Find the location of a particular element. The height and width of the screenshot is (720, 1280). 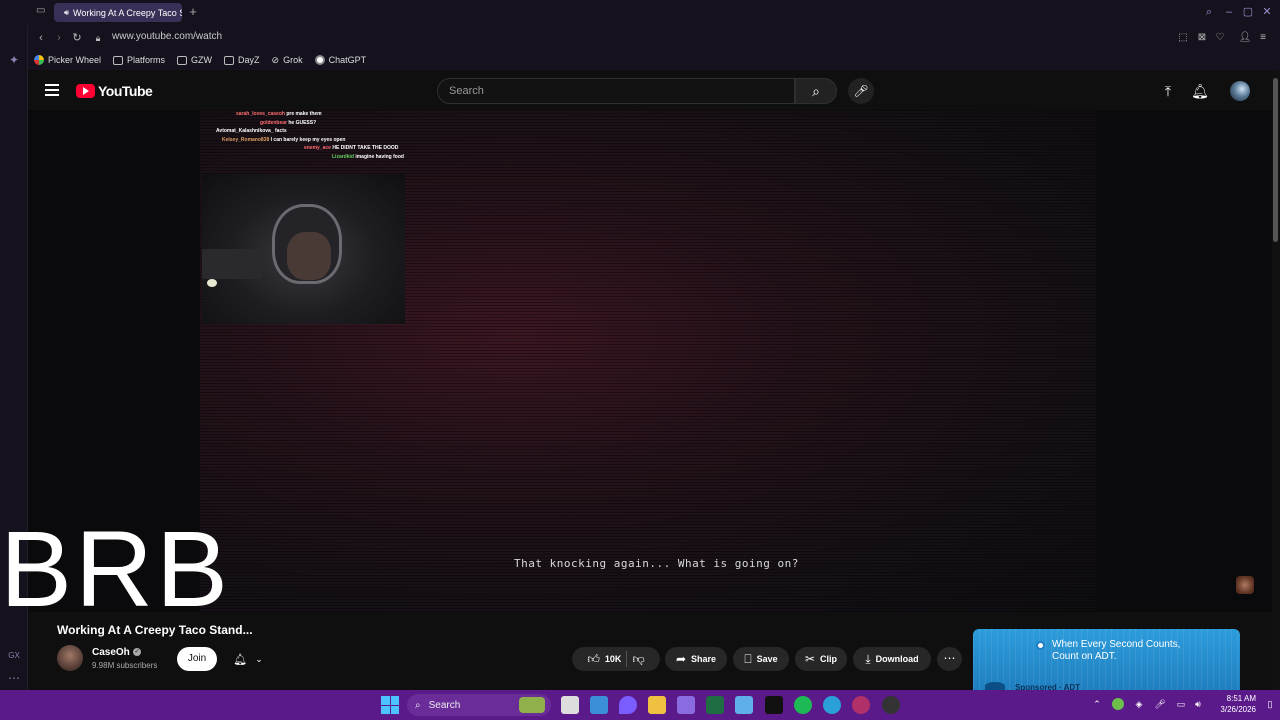

new-tab-button: + is located at coordinates (193, 12).